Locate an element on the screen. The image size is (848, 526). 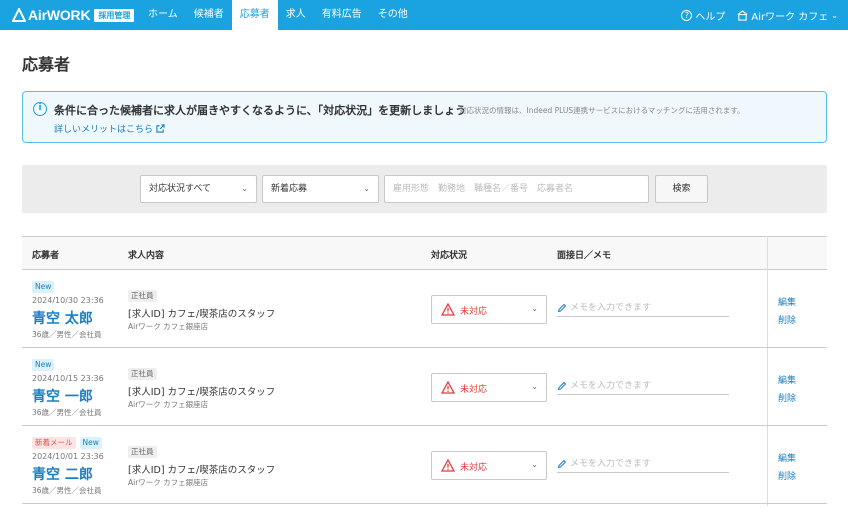
account-menu: Airワーク カフェ ⌄ is located at coordinates (787, 15).